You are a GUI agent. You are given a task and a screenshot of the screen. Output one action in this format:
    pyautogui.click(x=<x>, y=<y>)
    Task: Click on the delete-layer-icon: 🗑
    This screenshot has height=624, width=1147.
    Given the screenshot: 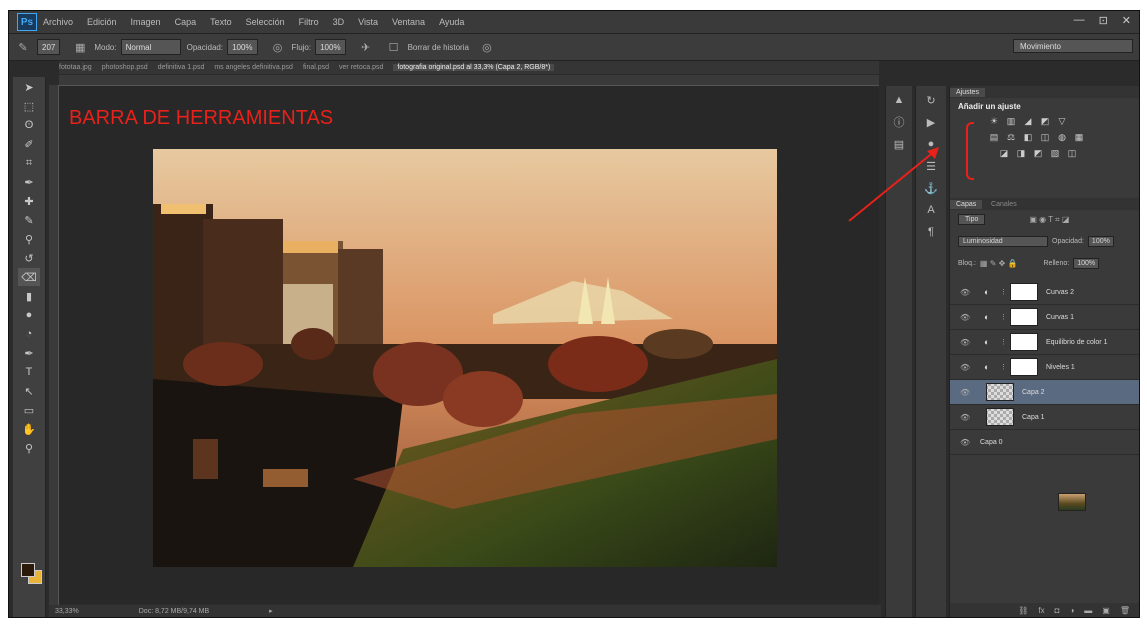 What is the action you would take?
    pyautogui.click(x=1125, y=610)
    